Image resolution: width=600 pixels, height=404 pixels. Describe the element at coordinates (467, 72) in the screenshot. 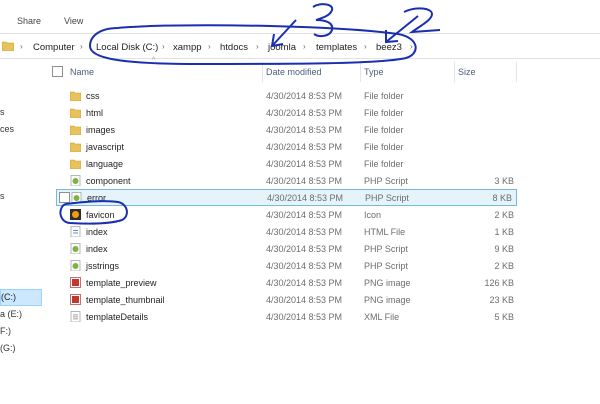

I see `column-header-size: Size` at that location.